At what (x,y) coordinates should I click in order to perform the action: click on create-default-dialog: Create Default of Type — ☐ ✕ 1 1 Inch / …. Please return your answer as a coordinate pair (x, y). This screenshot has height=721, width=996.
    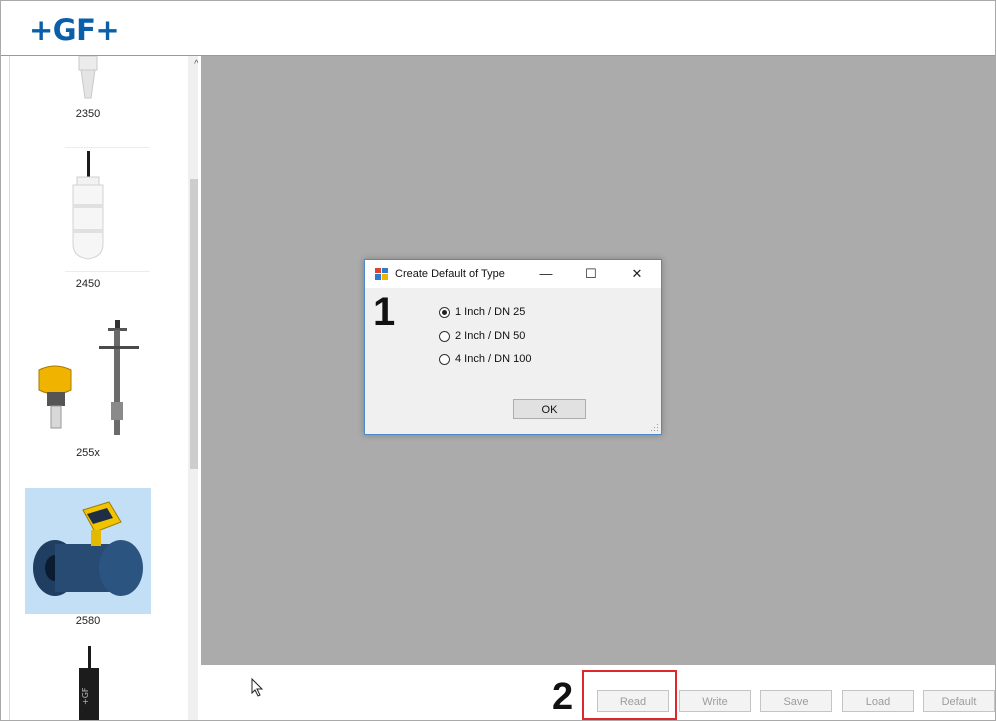
    Looking at the image, I should click on (513, 347).